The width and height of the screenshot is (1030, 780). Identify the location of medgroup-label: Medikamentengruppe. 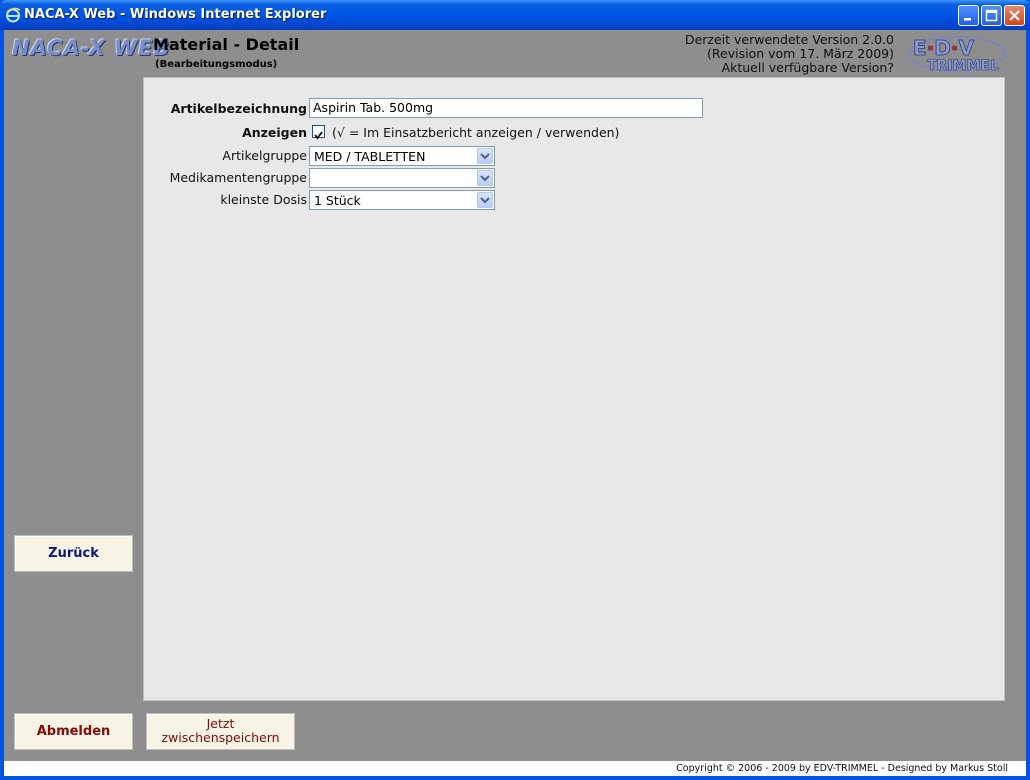
(238, 177).